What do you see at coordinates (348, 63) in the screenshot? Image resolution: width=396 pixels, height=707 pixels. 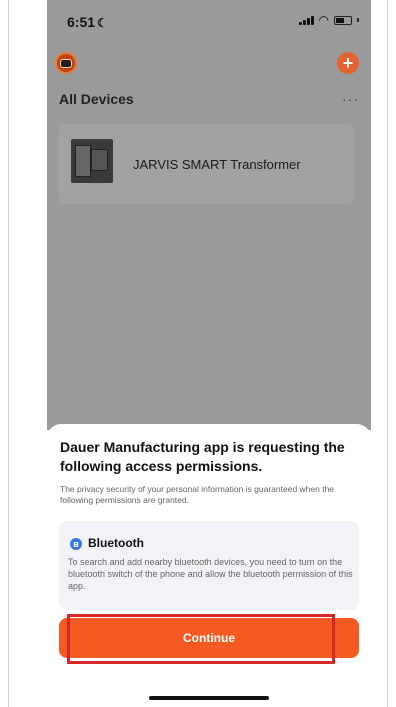 I see `add-device-button: +` at bounding box center [348, 63].